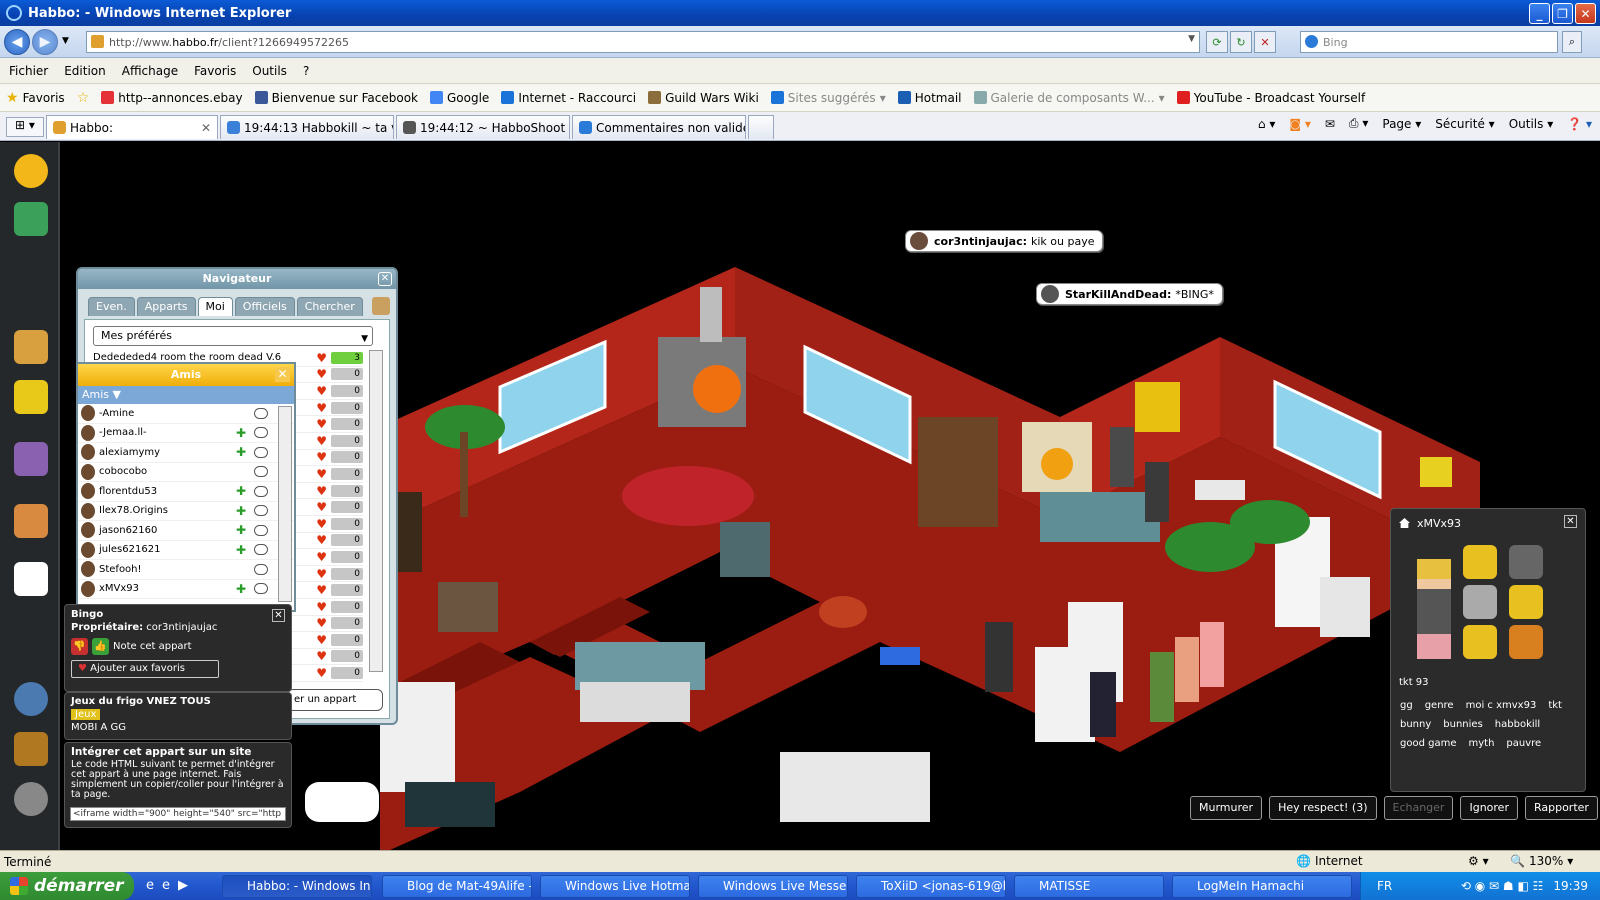  Describe the element at coordinates (166, 306) in the screenshot. I see `tab-rooms: Apparts` at that location.